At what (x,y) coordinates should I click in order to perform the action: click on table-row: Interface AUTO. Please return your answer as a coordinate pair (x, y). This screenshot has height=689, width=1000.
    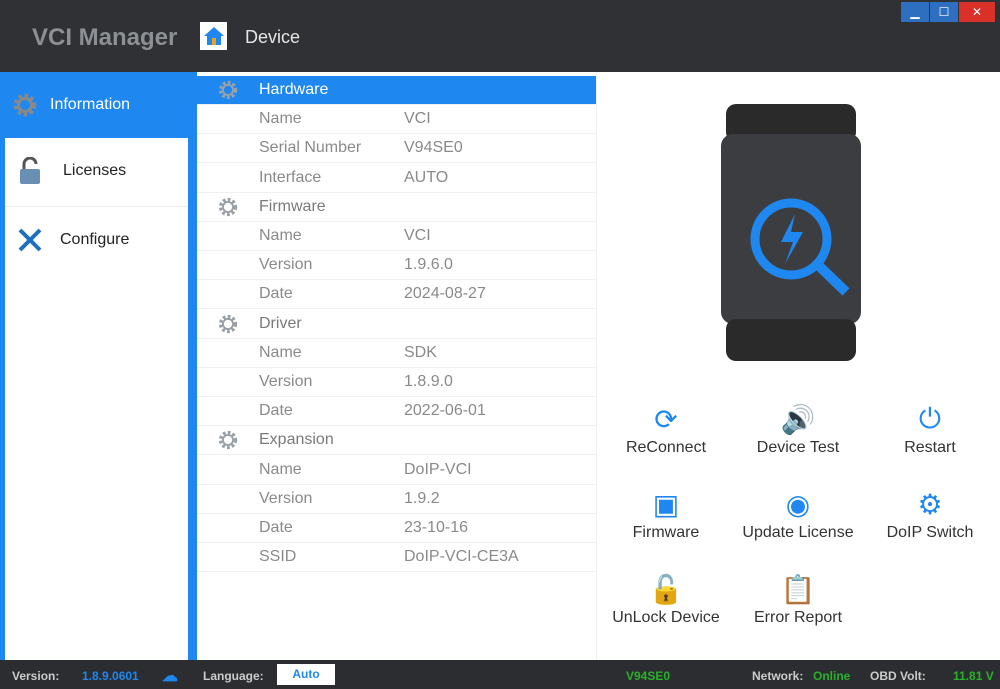
    Looking at the image, I should click on (396, 178).